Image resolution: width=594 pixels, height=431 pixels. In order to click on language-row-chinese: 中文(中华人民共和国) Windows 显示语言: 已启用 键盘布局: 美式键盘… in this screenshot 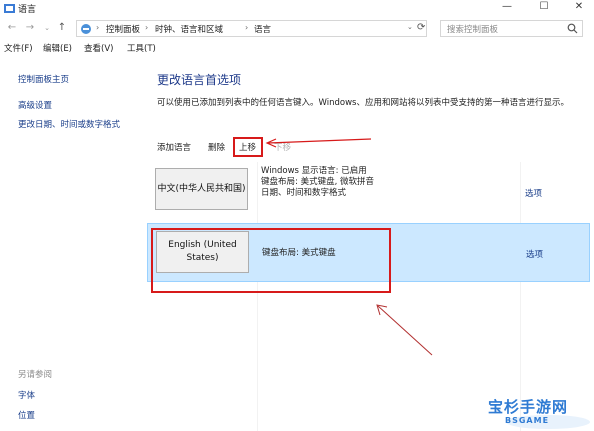, I will do `click(368, 191)`.